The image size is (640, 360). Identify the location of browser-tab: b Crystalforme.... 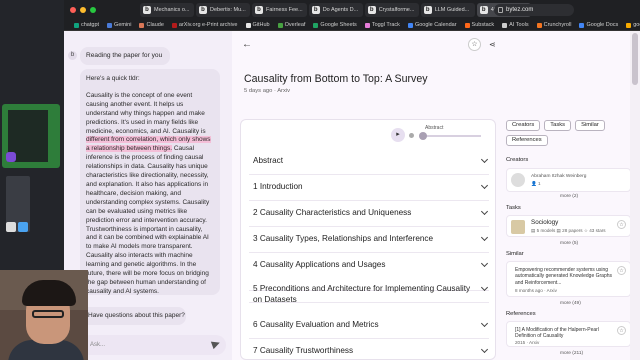
(391, 10).